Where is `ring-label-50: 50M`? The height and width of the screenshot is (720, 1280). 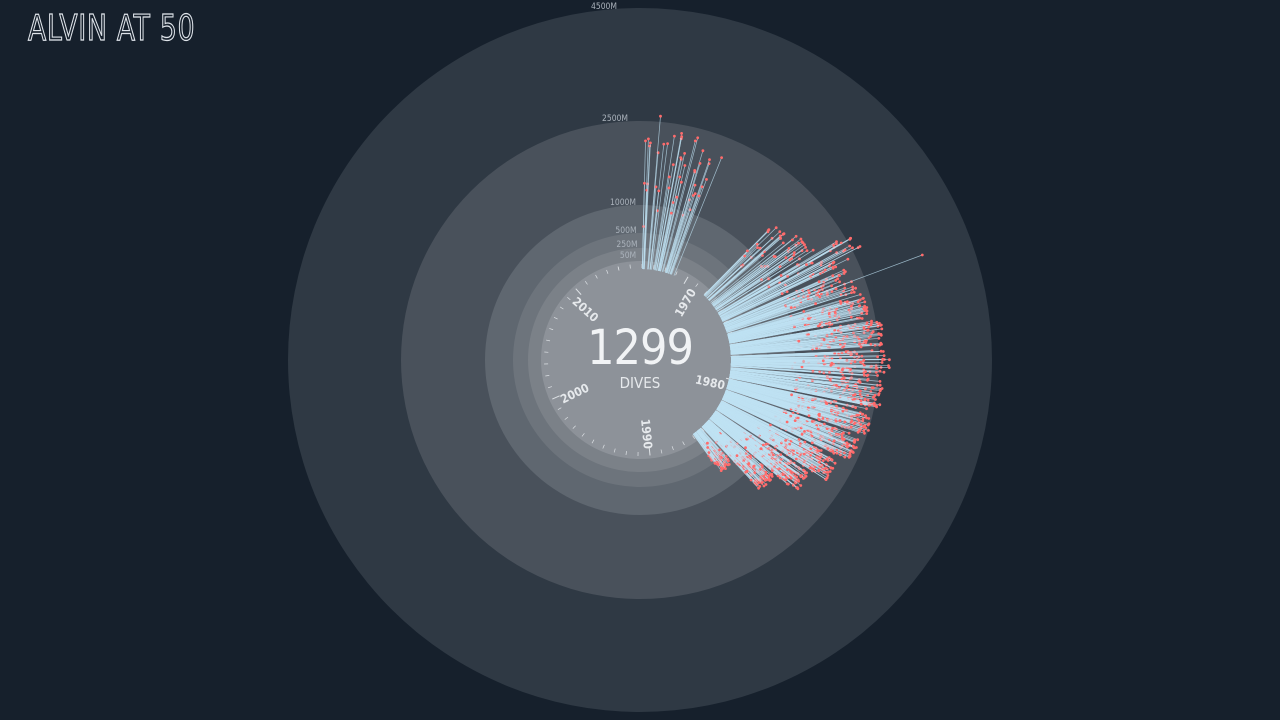
ring-label-50: 50M is located at coordinates (628, 256).